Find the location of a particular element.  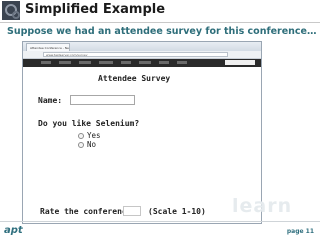

radio-label: Yes is located at coordinates (94, 135).